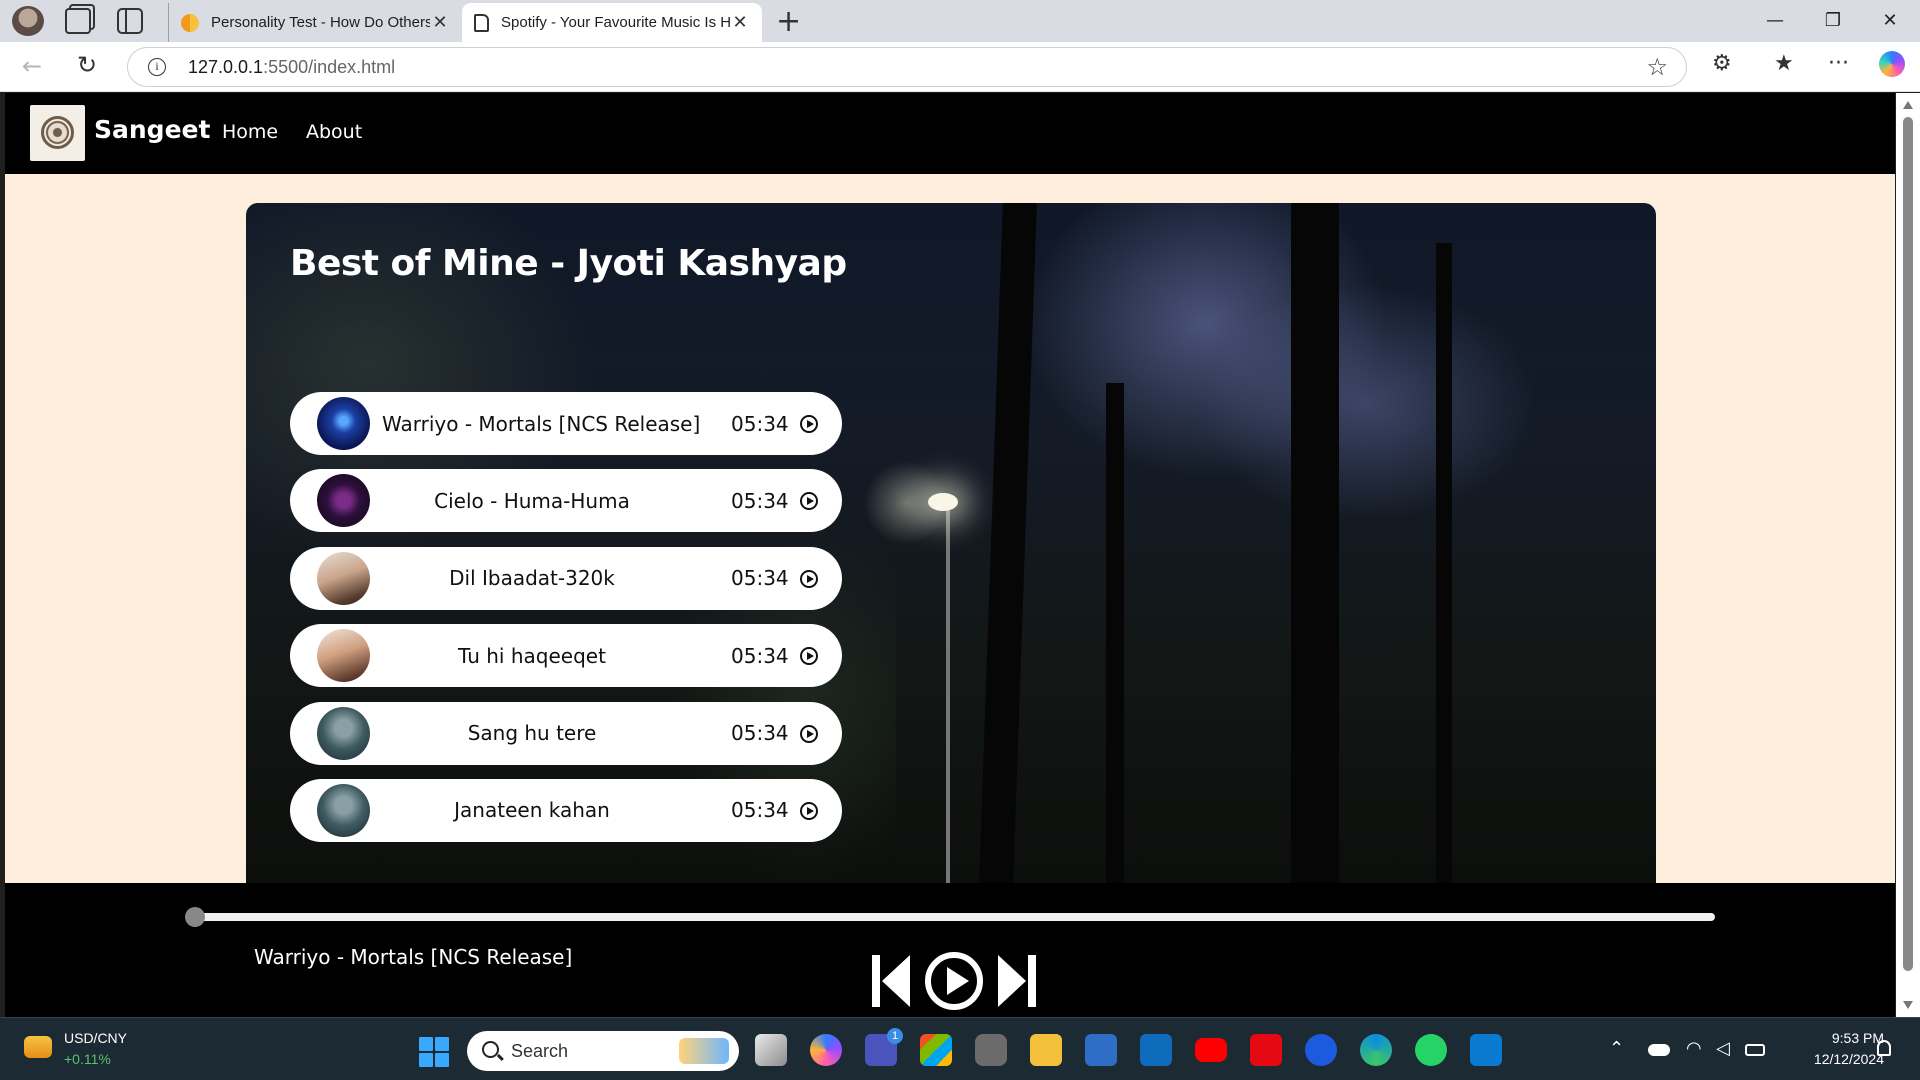 This screenshot has height=1080, width=1920. Describe the element at coordinates (1890, 21) in the screenshot. I see `window-close-button: ✕` at that location.